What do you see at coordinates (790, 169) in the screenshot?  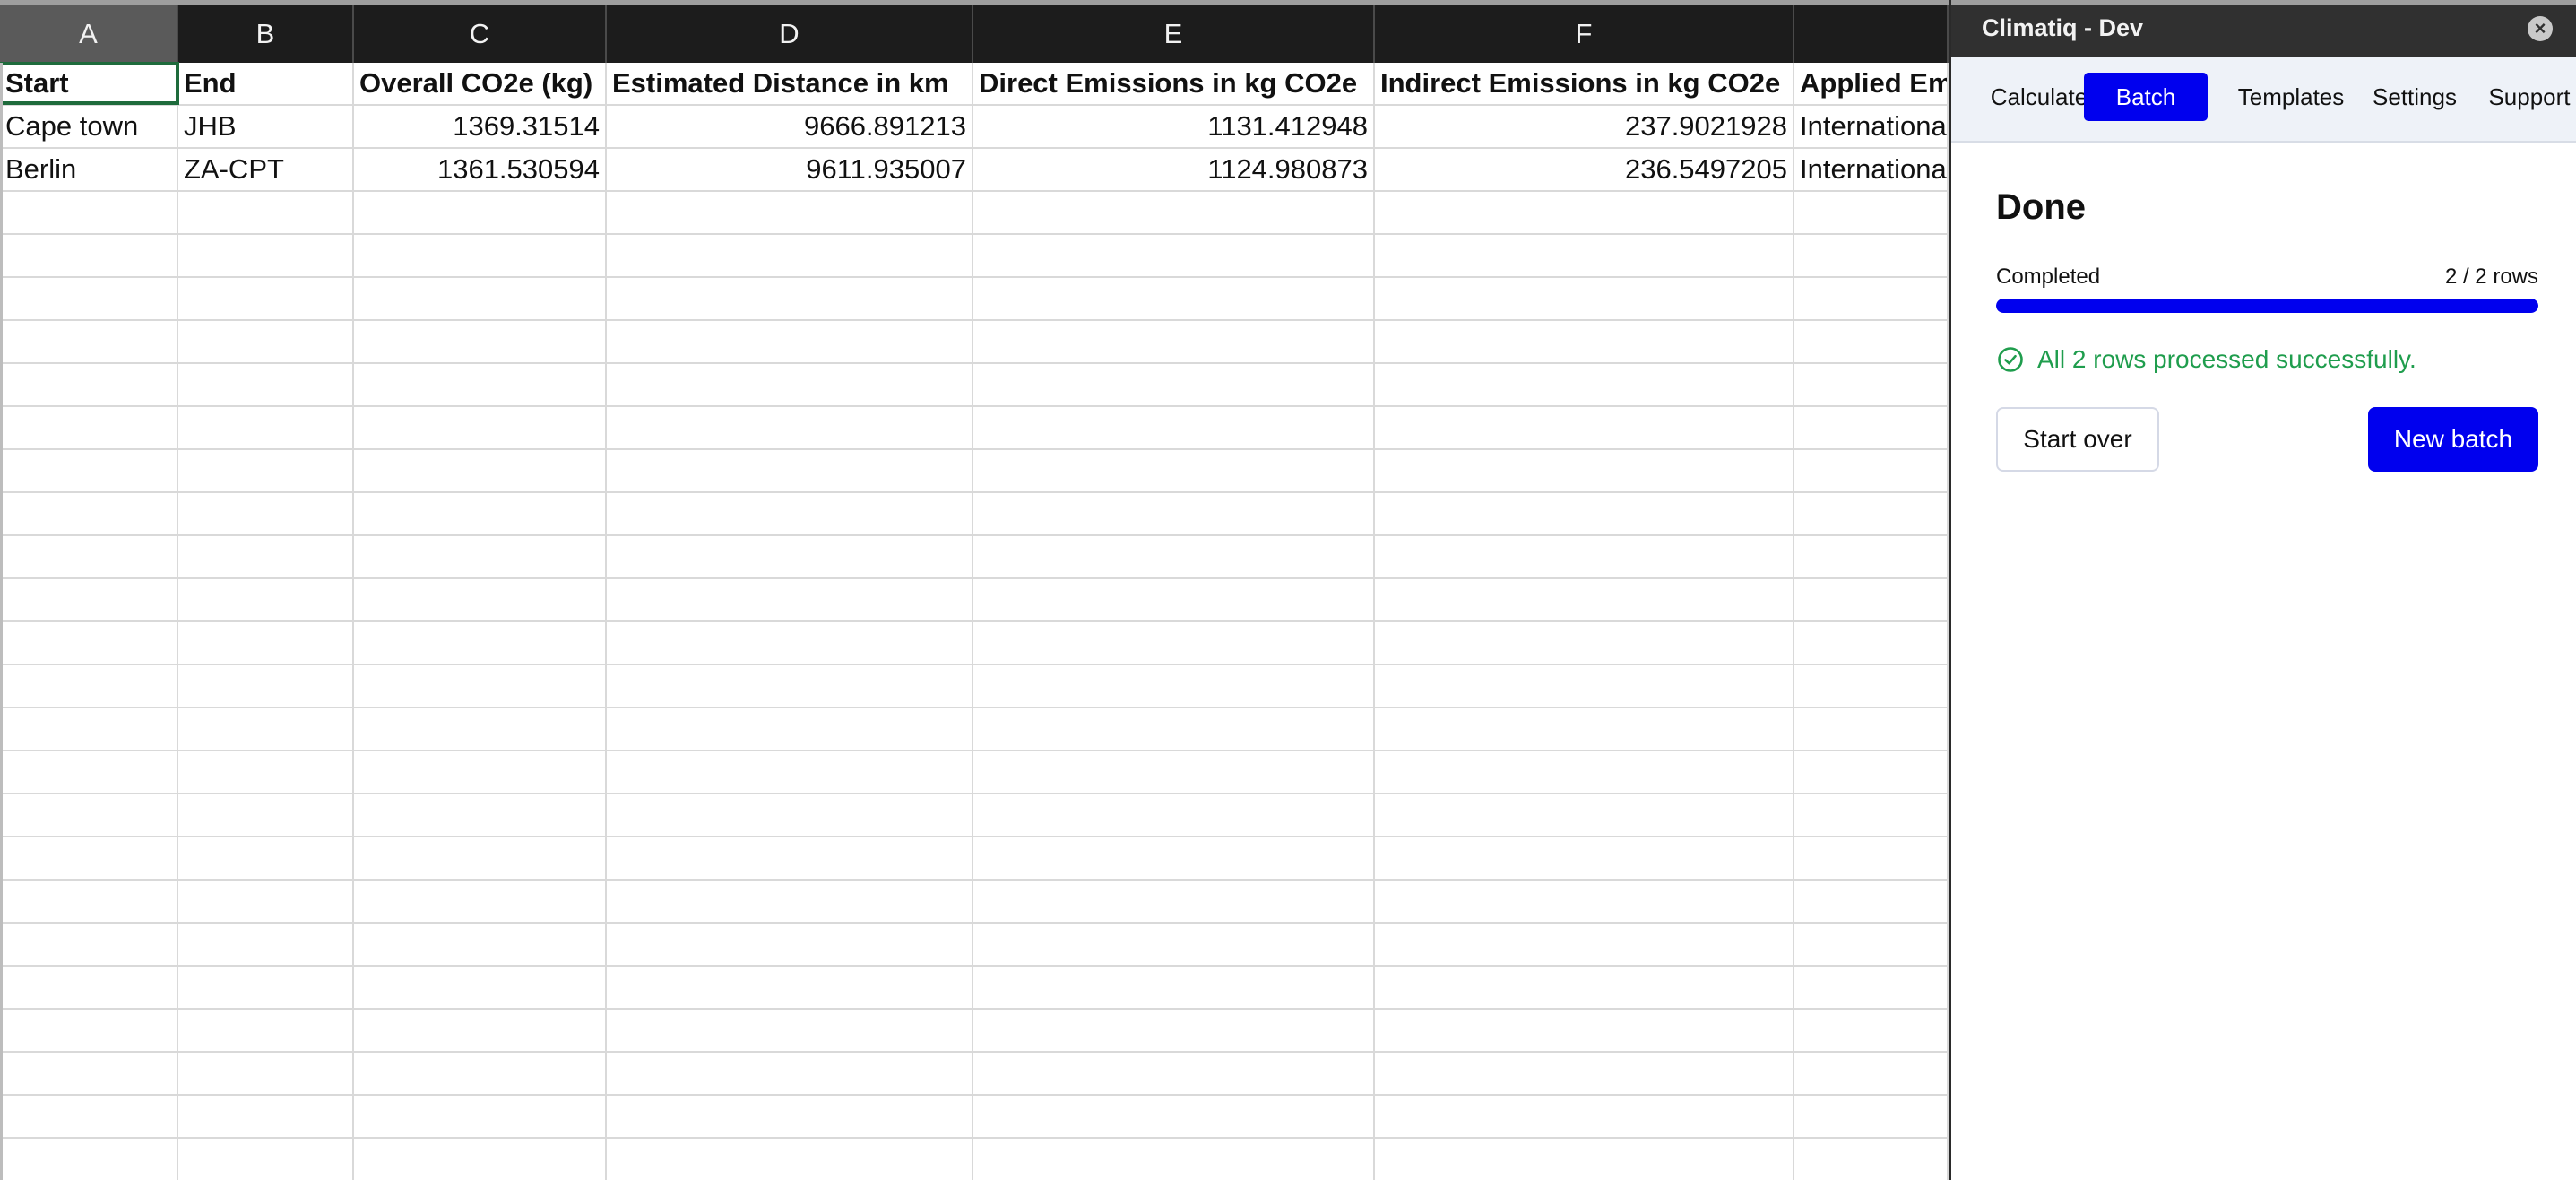 I see `cell-d3: 9611.935007` at bounding box center [790, 169].